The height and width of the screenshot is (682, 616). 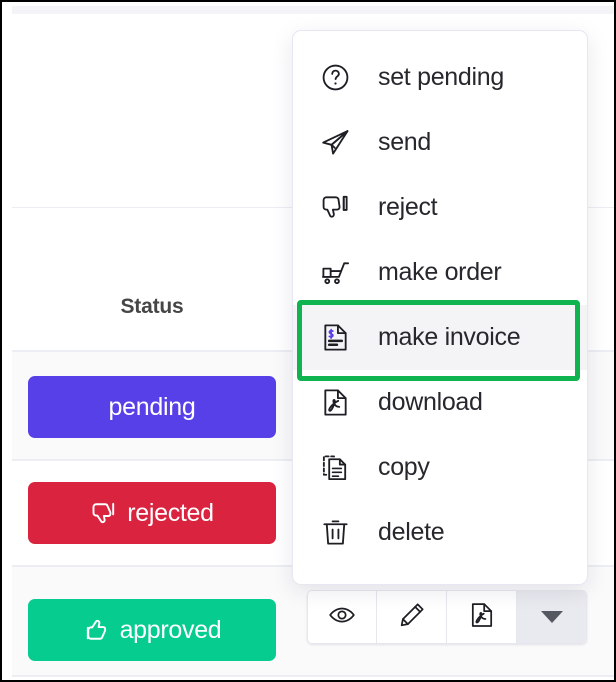 I want to click on status-badge-label: rejected, so click(x=170, y=512).